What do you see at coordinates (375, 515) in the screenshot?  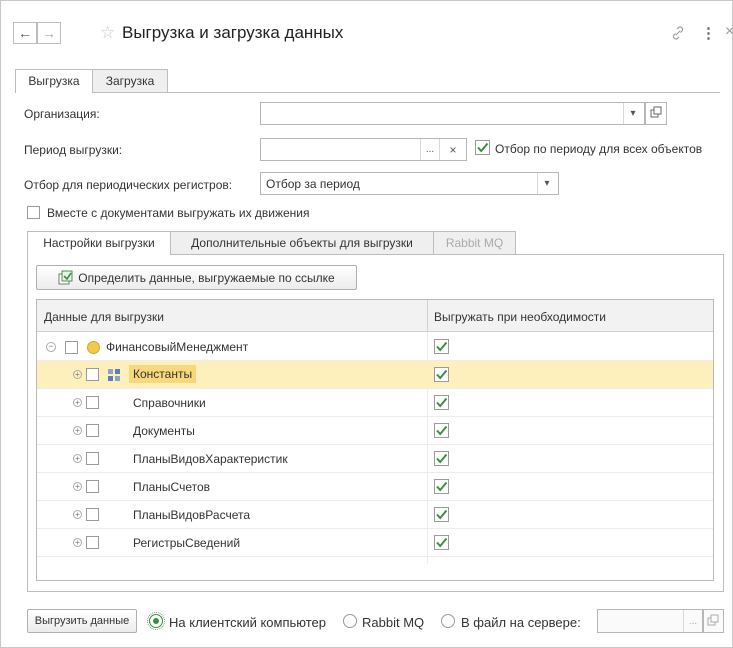 I see `table-row: + ПланыВидовРасчета` at bounding box center [375, 515].